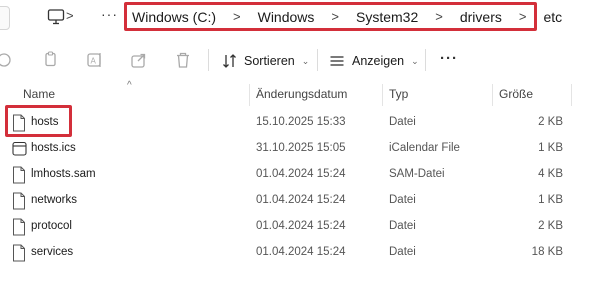 The image size is (600, 288). I want to click on svg-text: A, so click(94, 61).